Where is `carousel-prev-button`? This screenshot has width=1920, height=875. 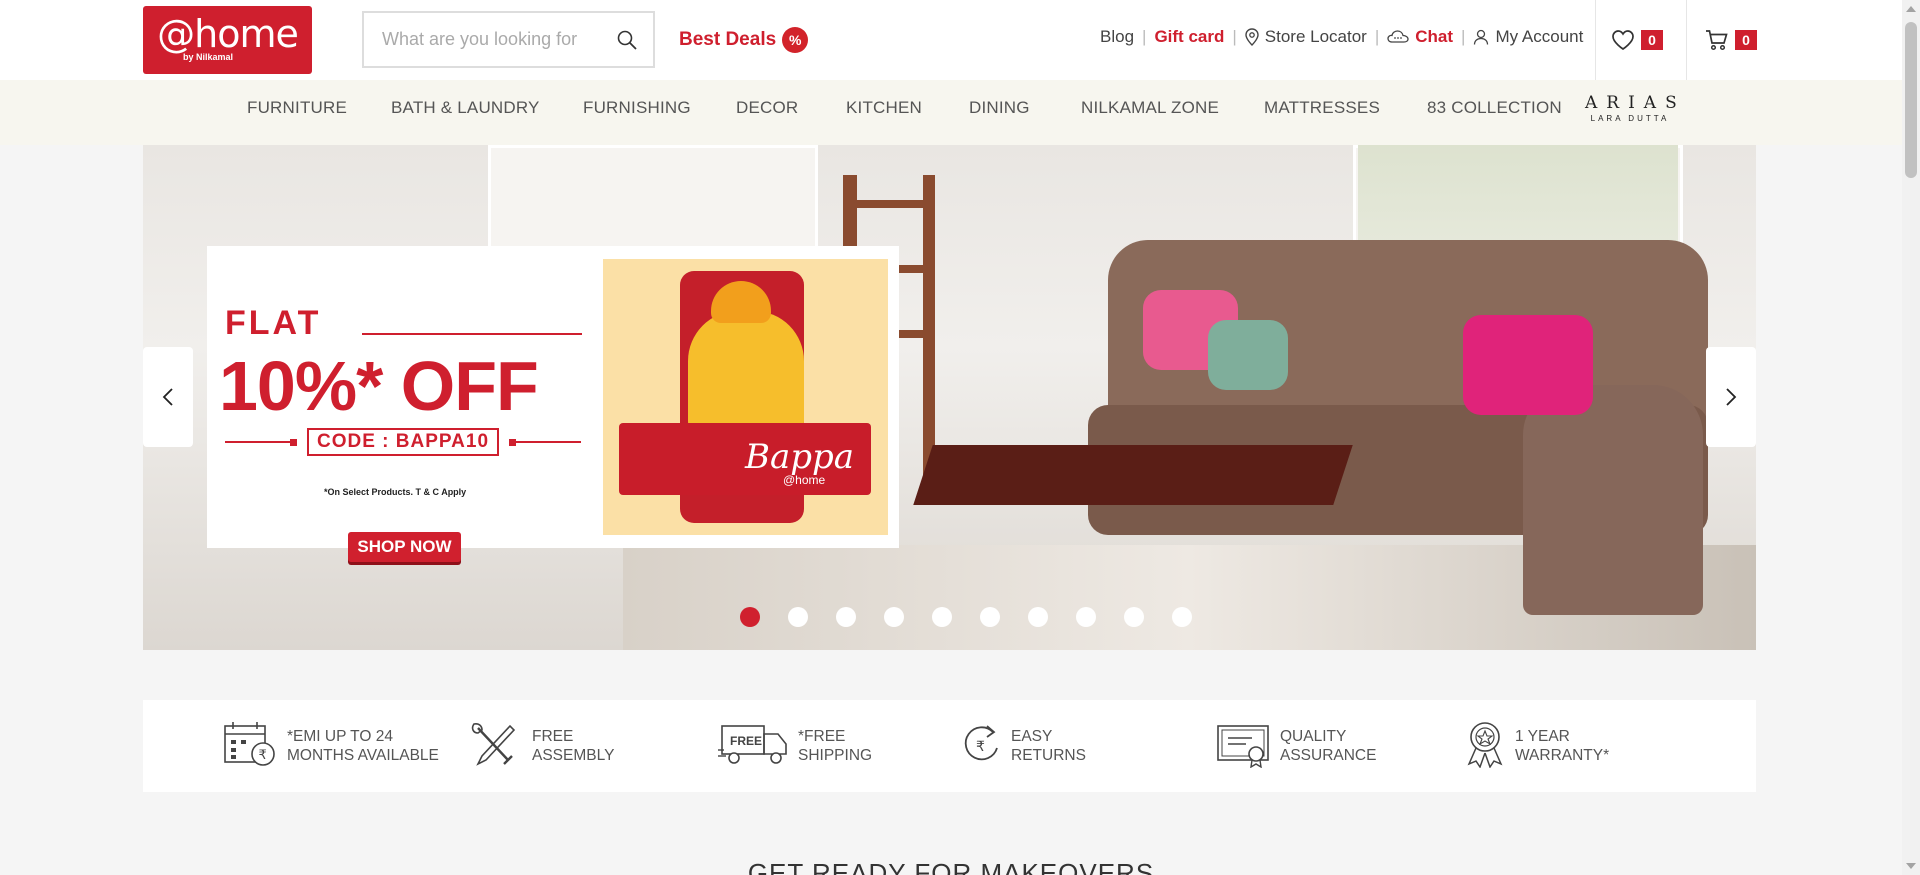
carousel-prev-button is located at coordinates (168, 397).